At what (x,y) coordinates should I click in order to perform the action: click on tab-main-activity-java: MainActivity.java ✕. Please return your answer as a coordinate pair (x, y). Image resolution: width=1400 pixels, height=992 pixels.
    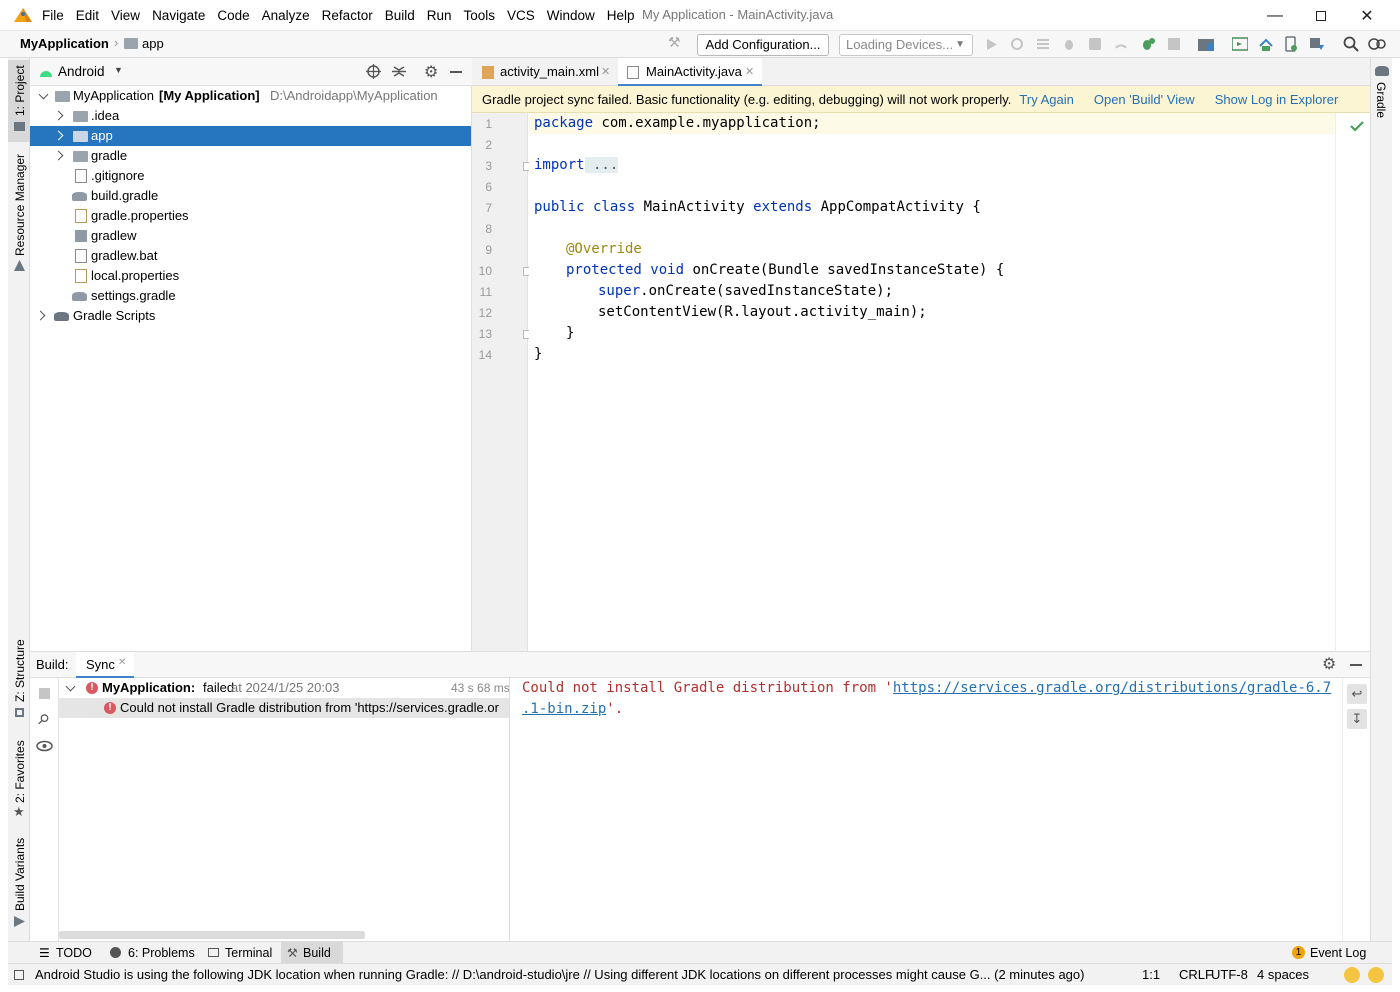
    Looking at the image, I should click on (690, 72).